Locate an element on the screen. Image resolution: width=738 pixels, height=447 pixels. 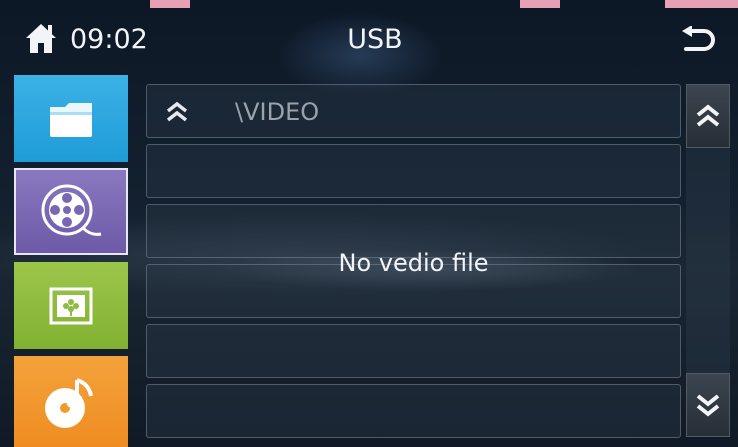
sidebar-item-music is located at coordinates (71, 401).